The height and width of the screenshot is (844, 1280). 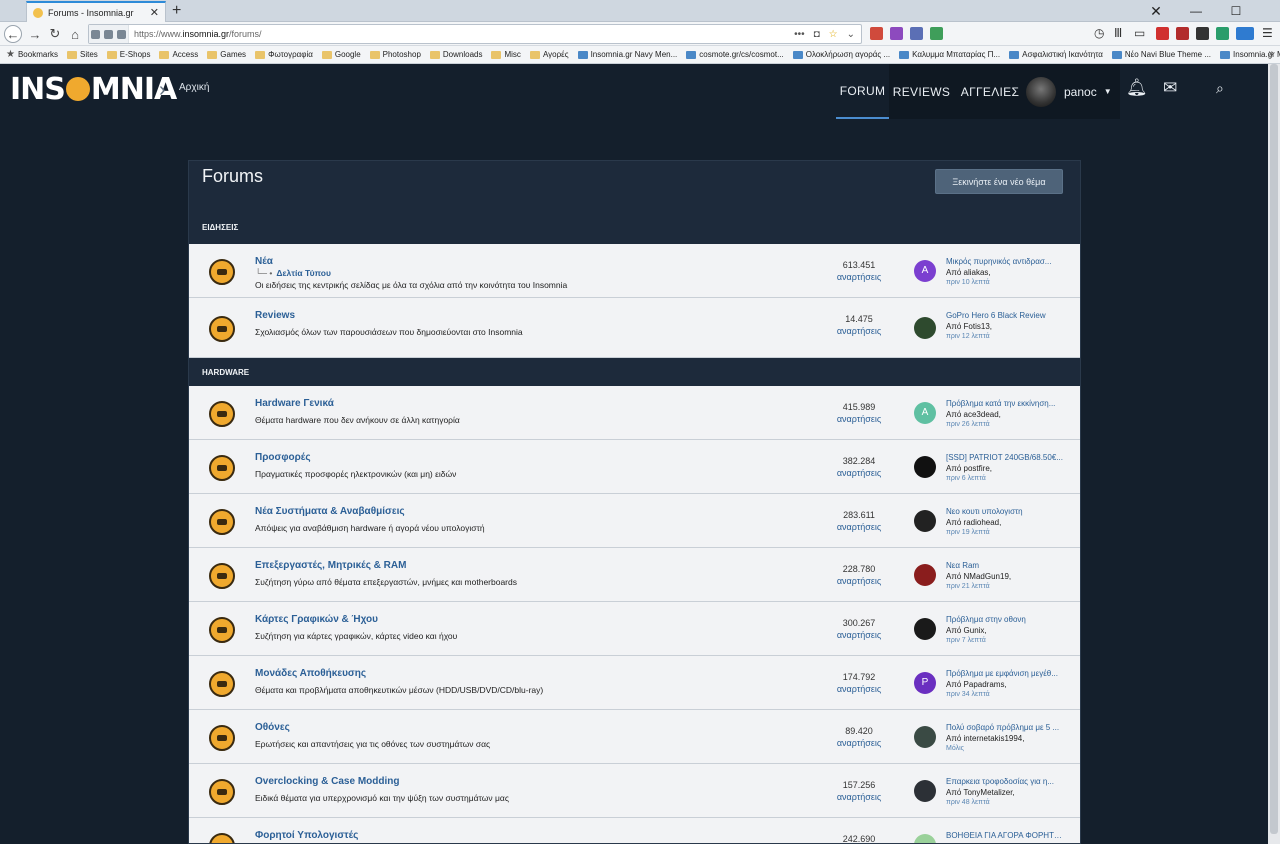 What do you see at coordinates (128, 54) in the screenshot?
I see `bookmark-item: E-Shops` at bounding box center [128, 54].